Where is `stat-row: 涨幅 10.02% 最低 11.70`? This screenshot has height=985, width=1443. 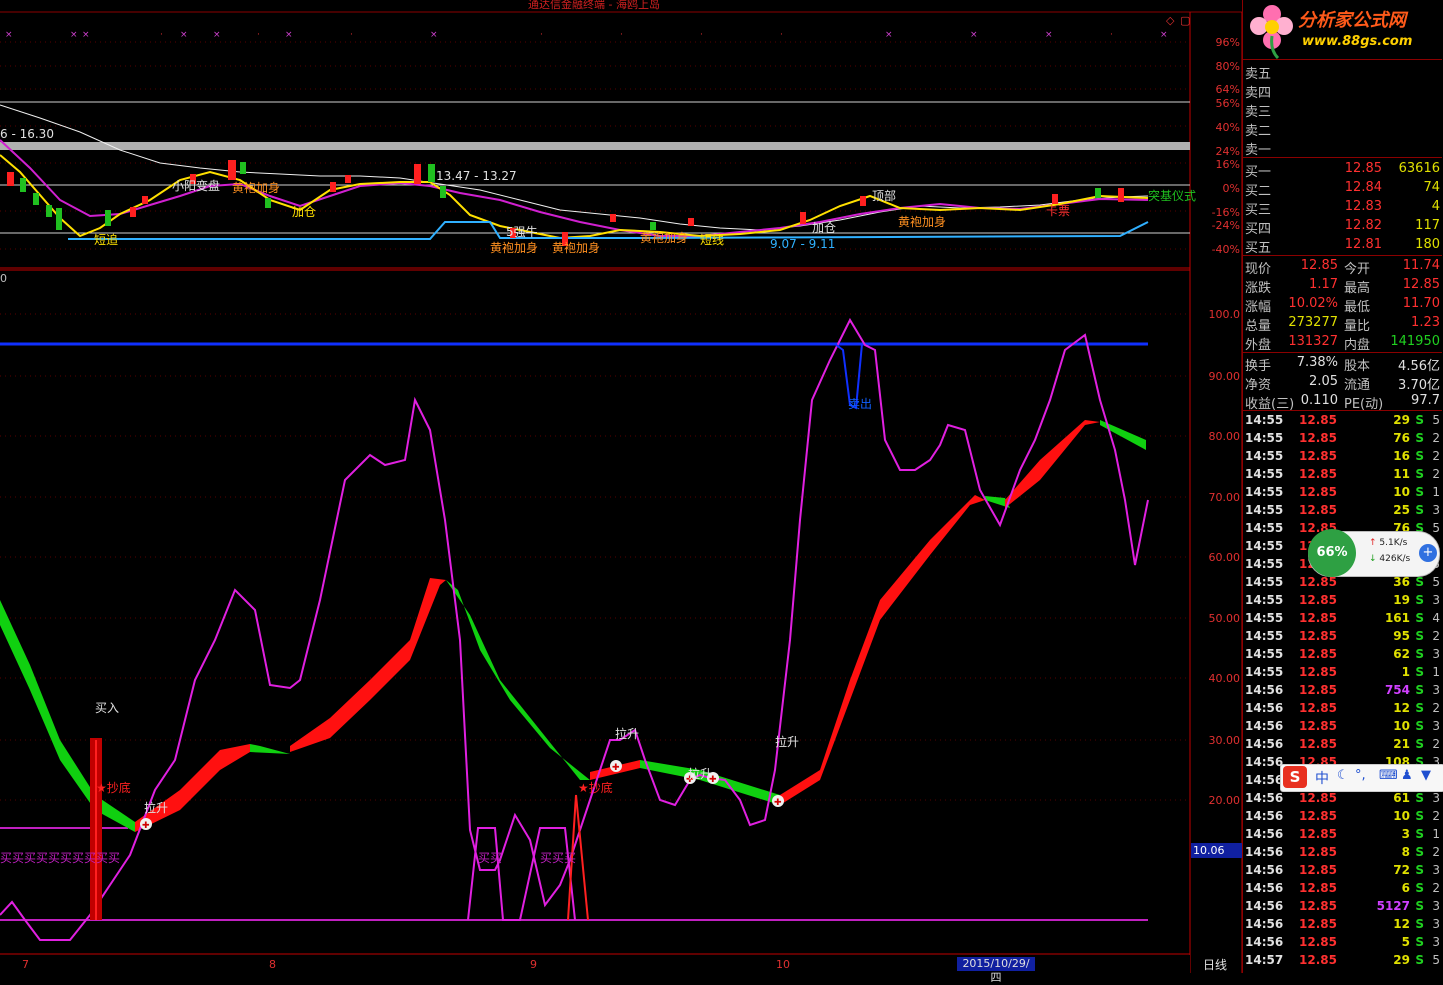 stat-row: 涨幅 10.02% 最低 11.70 is located at coordinates (1342, 305).